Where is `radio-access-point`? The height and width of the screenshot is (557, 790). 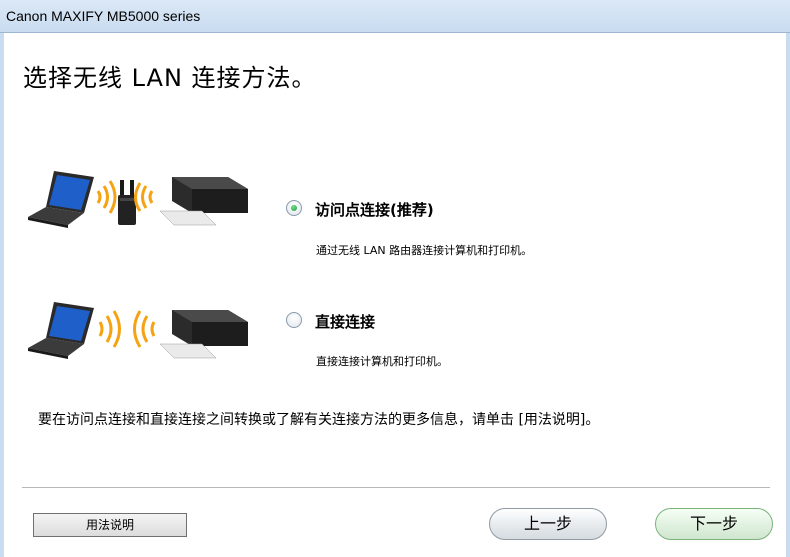
radio-access-point is located at coordinates (294, 208).